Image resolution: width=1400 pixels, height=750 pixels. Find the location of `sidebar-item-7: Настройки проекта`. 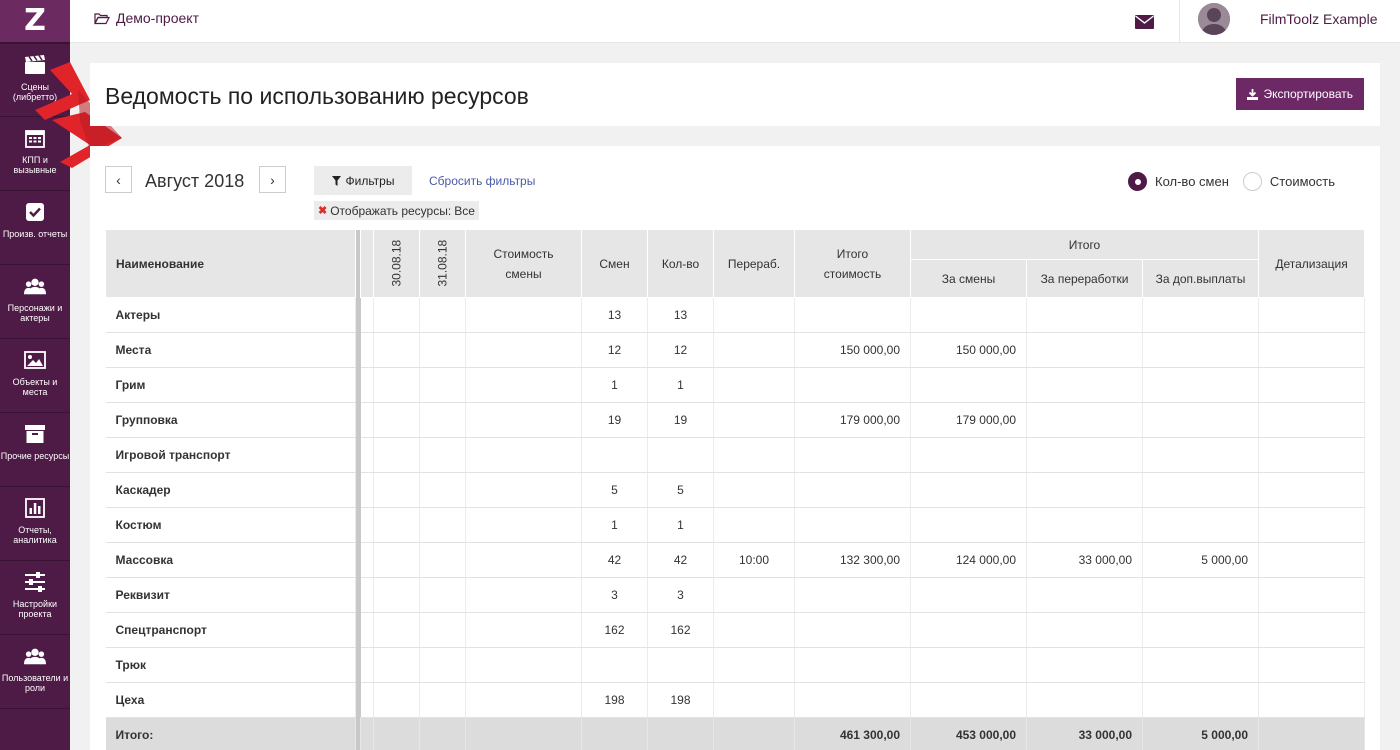

sidebar-item-7: Настройки проекта is located at coordinates (35, 598).